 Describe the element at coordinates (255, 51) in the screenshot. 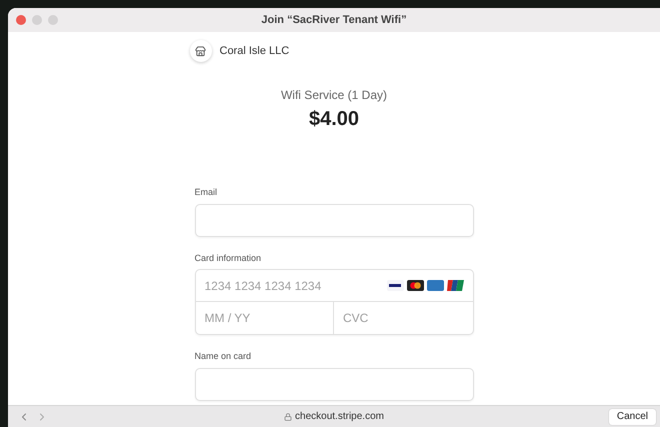

I see `merchant-name: Coral Isle LLC` at that location.